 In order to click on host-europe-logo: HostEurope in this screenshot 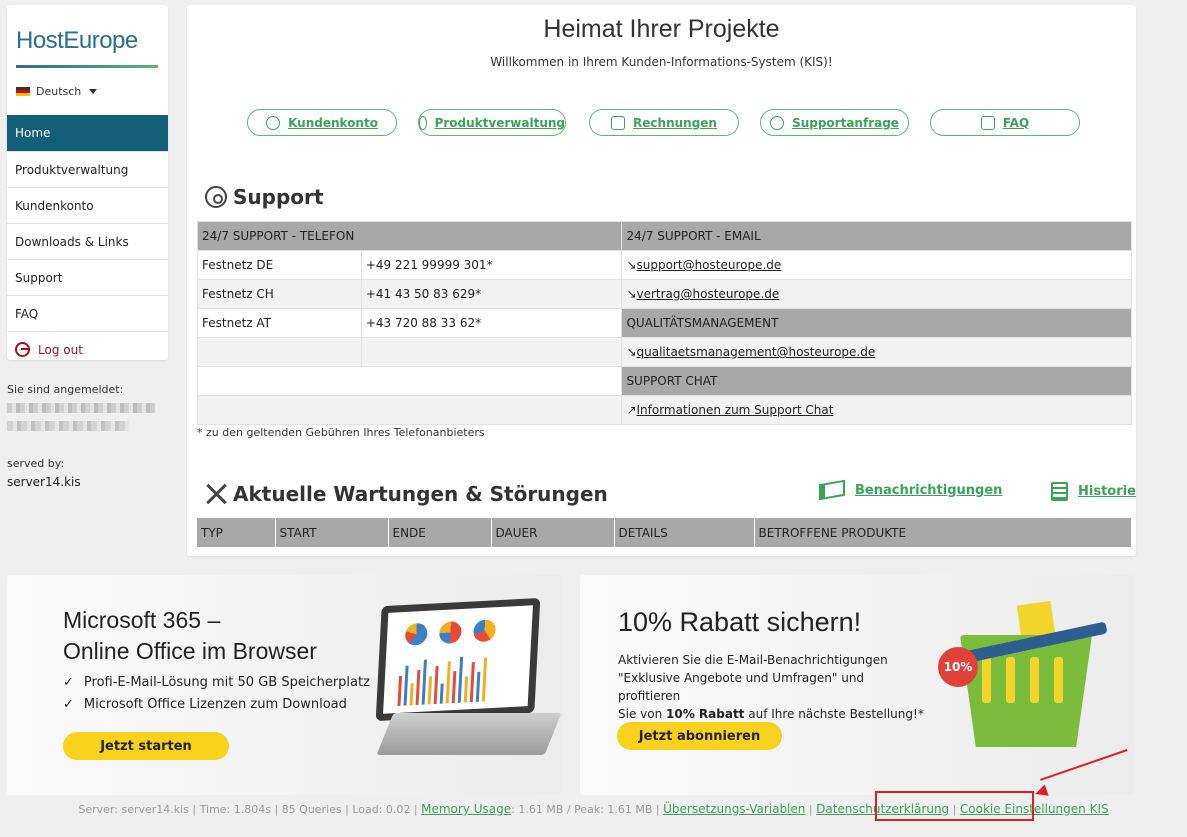, I will do `click(87, 49)`.